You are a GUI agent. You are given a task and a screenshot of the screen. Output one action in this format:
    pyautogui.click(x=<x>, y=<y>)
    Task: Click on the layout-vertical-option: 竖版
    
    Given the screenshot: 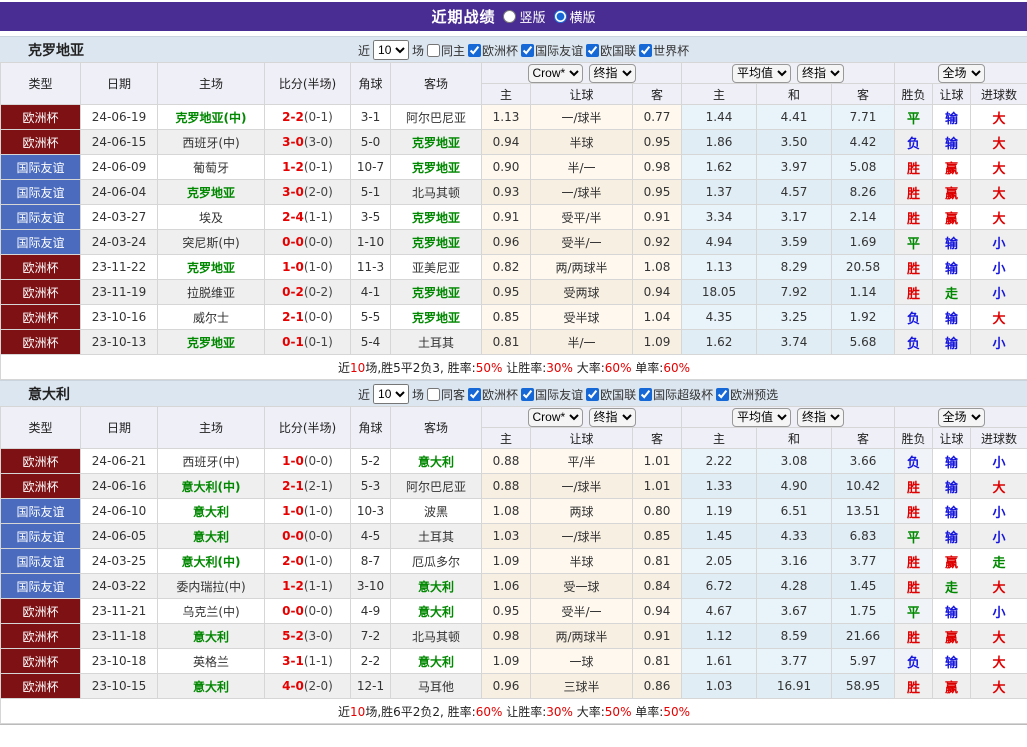 What is the action you would take?
    pyautogui.click(x=524, y=16)
    